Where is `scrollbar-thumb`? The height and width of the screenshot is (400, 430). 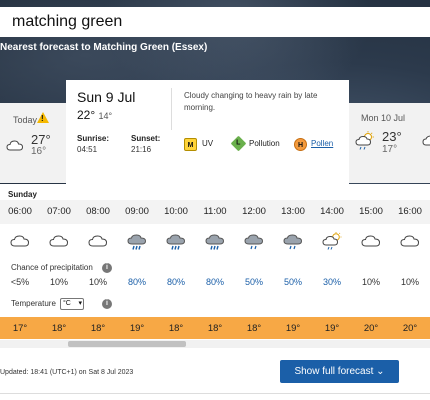
scrollbar-thumb is located at coordinates (127, 344).